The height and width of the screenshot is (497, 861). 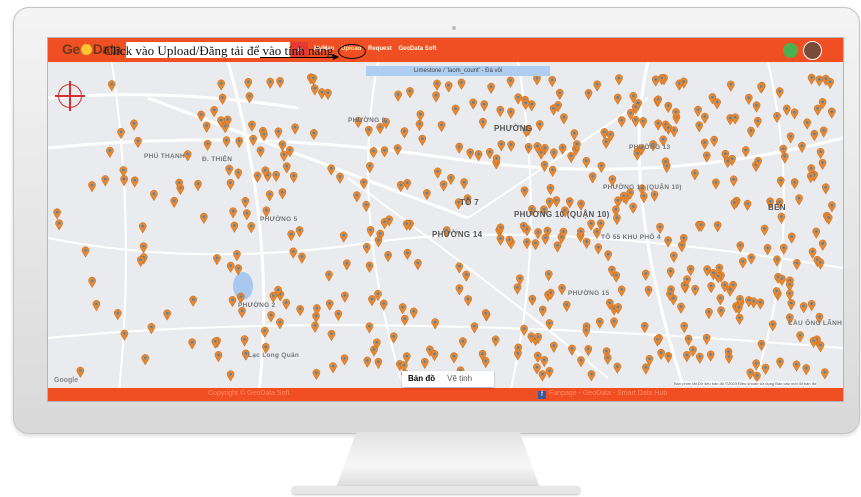 I want to click on map-label: PHƯỜNG 14, so click(x=457, y=234).